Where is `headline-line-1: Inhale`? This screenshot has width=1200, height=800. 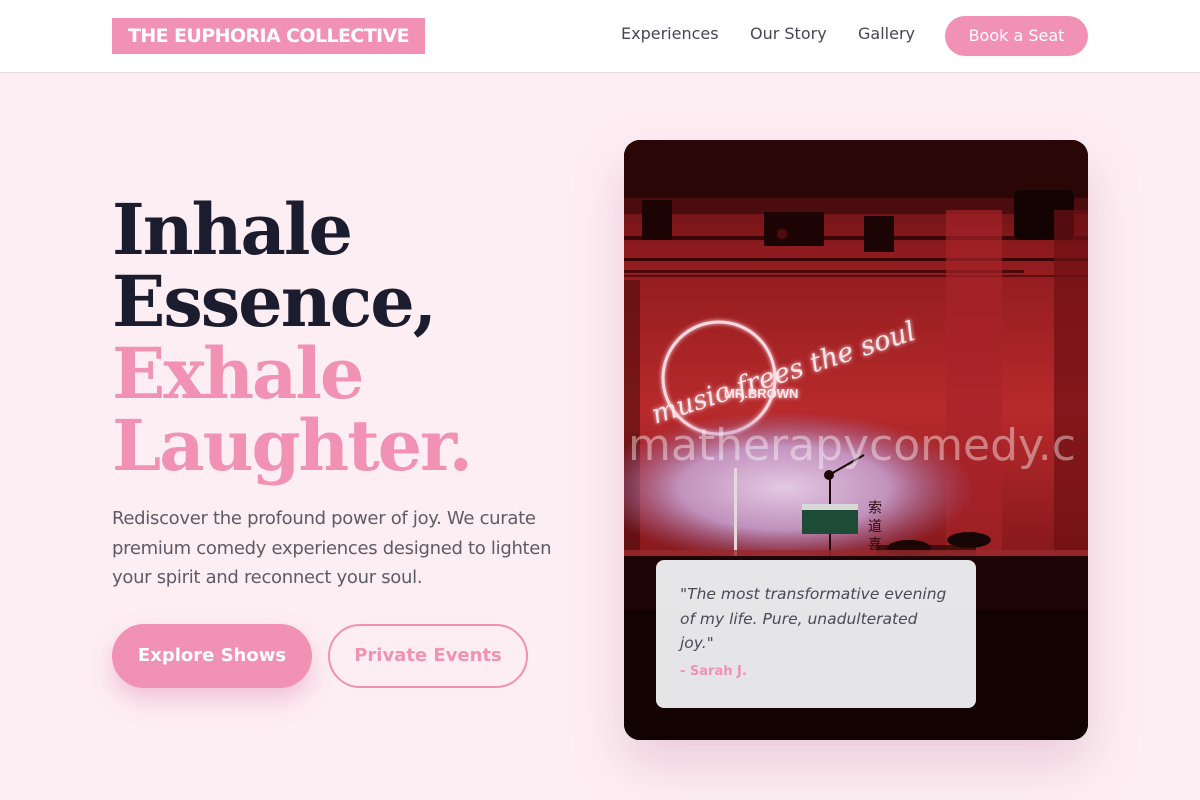 headline-line-1: Inhale is located at coordinates (232, 229).